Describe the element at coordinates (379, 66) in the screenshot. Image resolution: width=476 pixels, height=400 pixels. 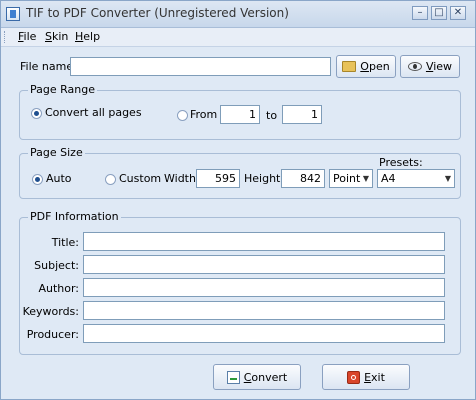
I see `open-label: pen` at that location.